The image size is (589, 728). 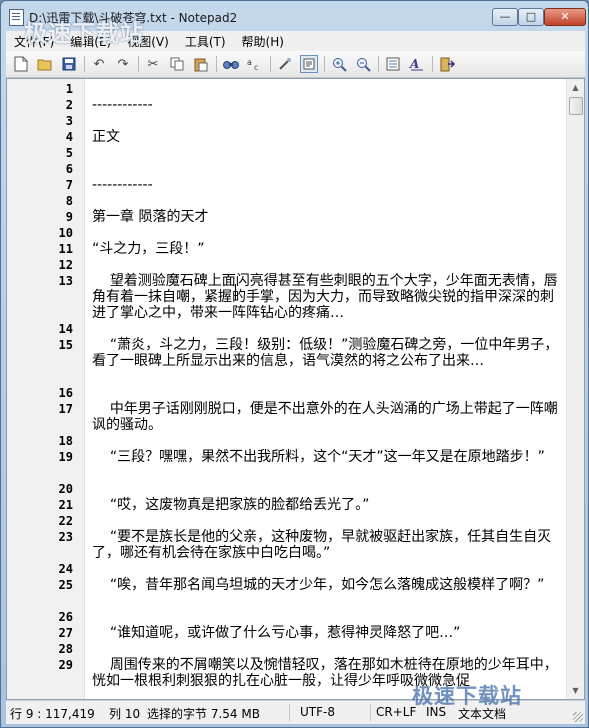 I want to click on line-number: 14, so click(x=65, y=329).